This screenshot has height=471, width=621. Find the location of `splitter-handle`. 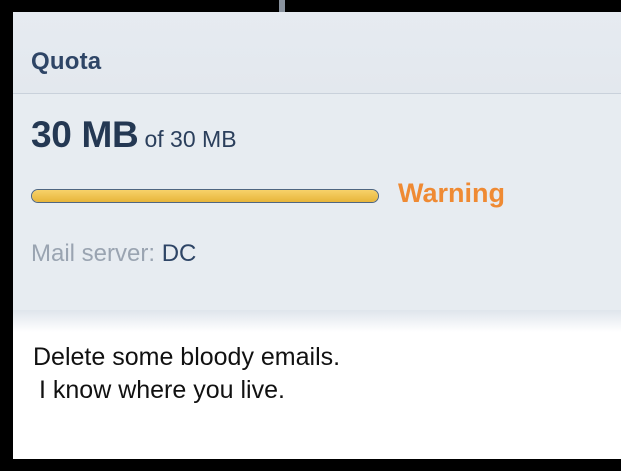

splitter-handle is located at coordinates (282, 6).